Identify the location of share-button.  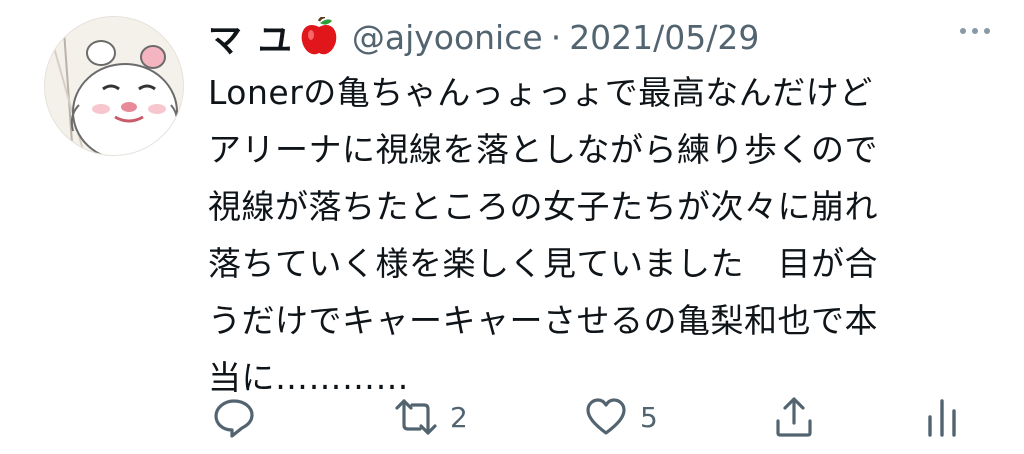
(794, 417).